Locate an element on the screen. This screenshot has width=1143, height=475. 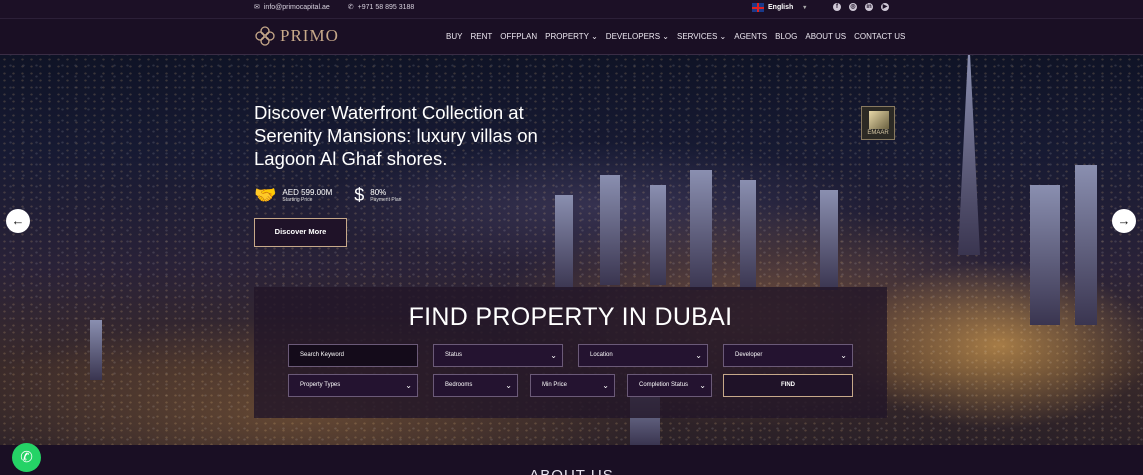
property-types-select: Property Types ⌄ is located at coordinates (353, 385).